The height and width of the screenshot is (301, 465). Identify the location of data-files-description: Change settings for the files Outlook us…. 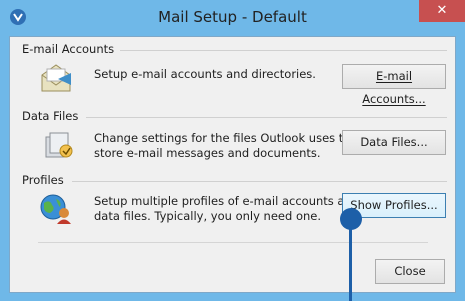
(222, 146).